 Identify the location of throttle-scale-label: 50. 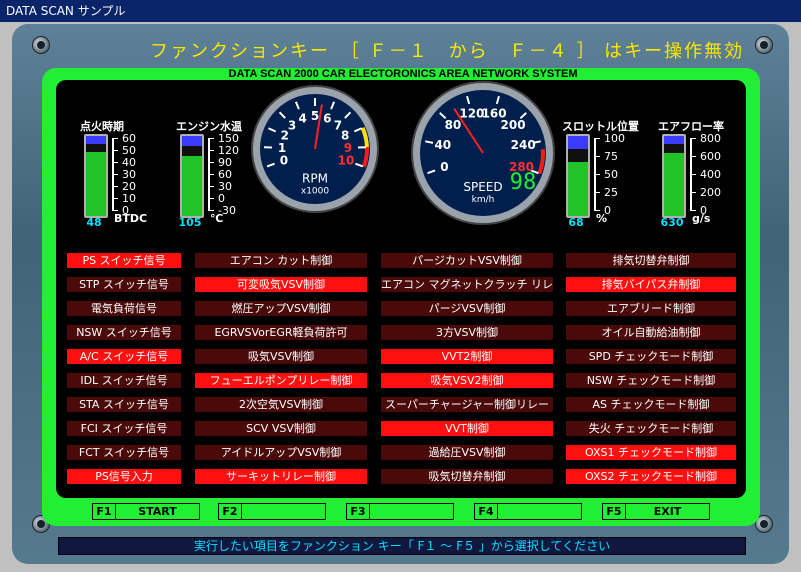
(611, 174).